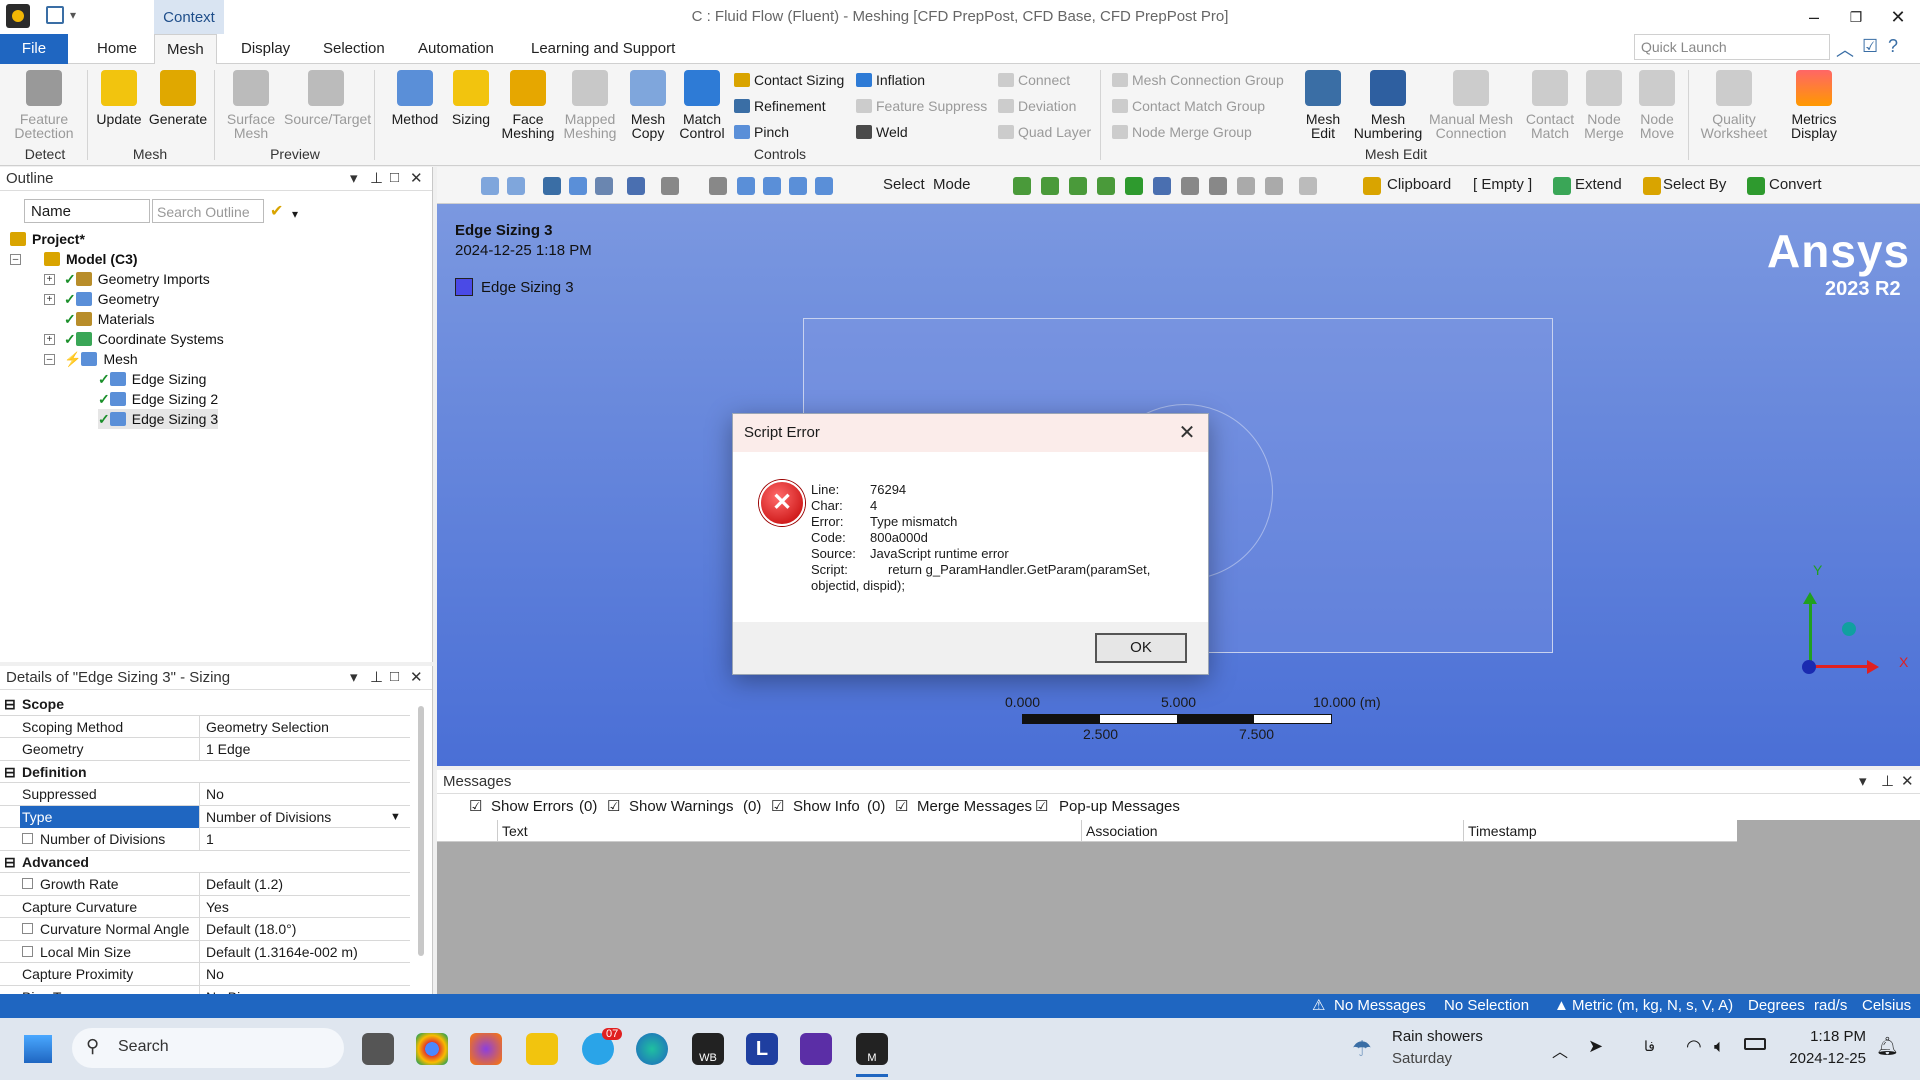 Image resolution: width=1920 pixels, height=1080 pixels. What do you see at coordinates (87, 211) in the screenshot?
I see `name-filter-select: Name` at bounding box center [87, 211].